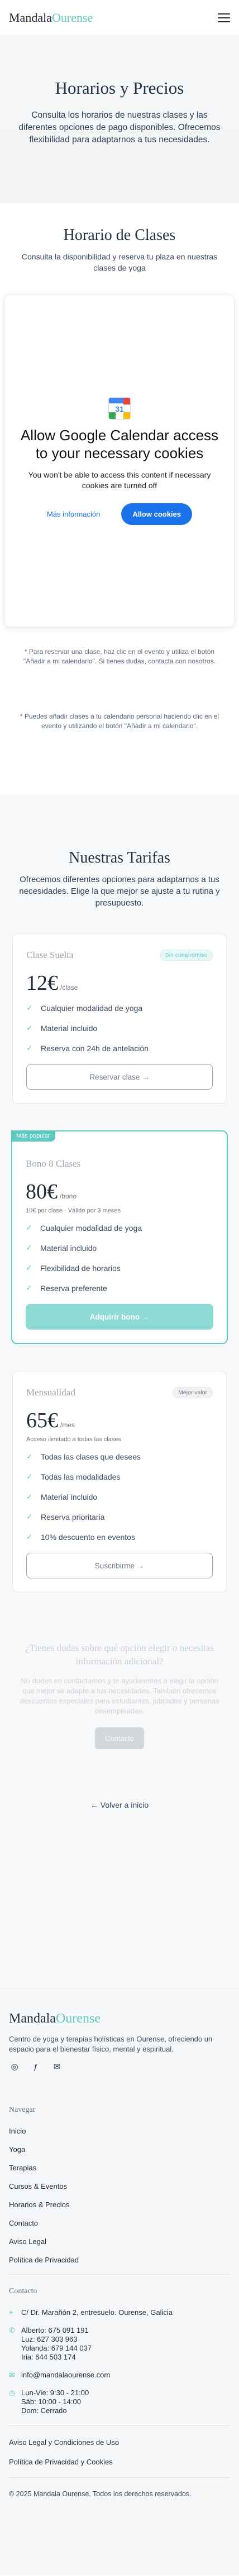  I want to click on feature-item: ✓ Material incluido, so click(62, 1497).